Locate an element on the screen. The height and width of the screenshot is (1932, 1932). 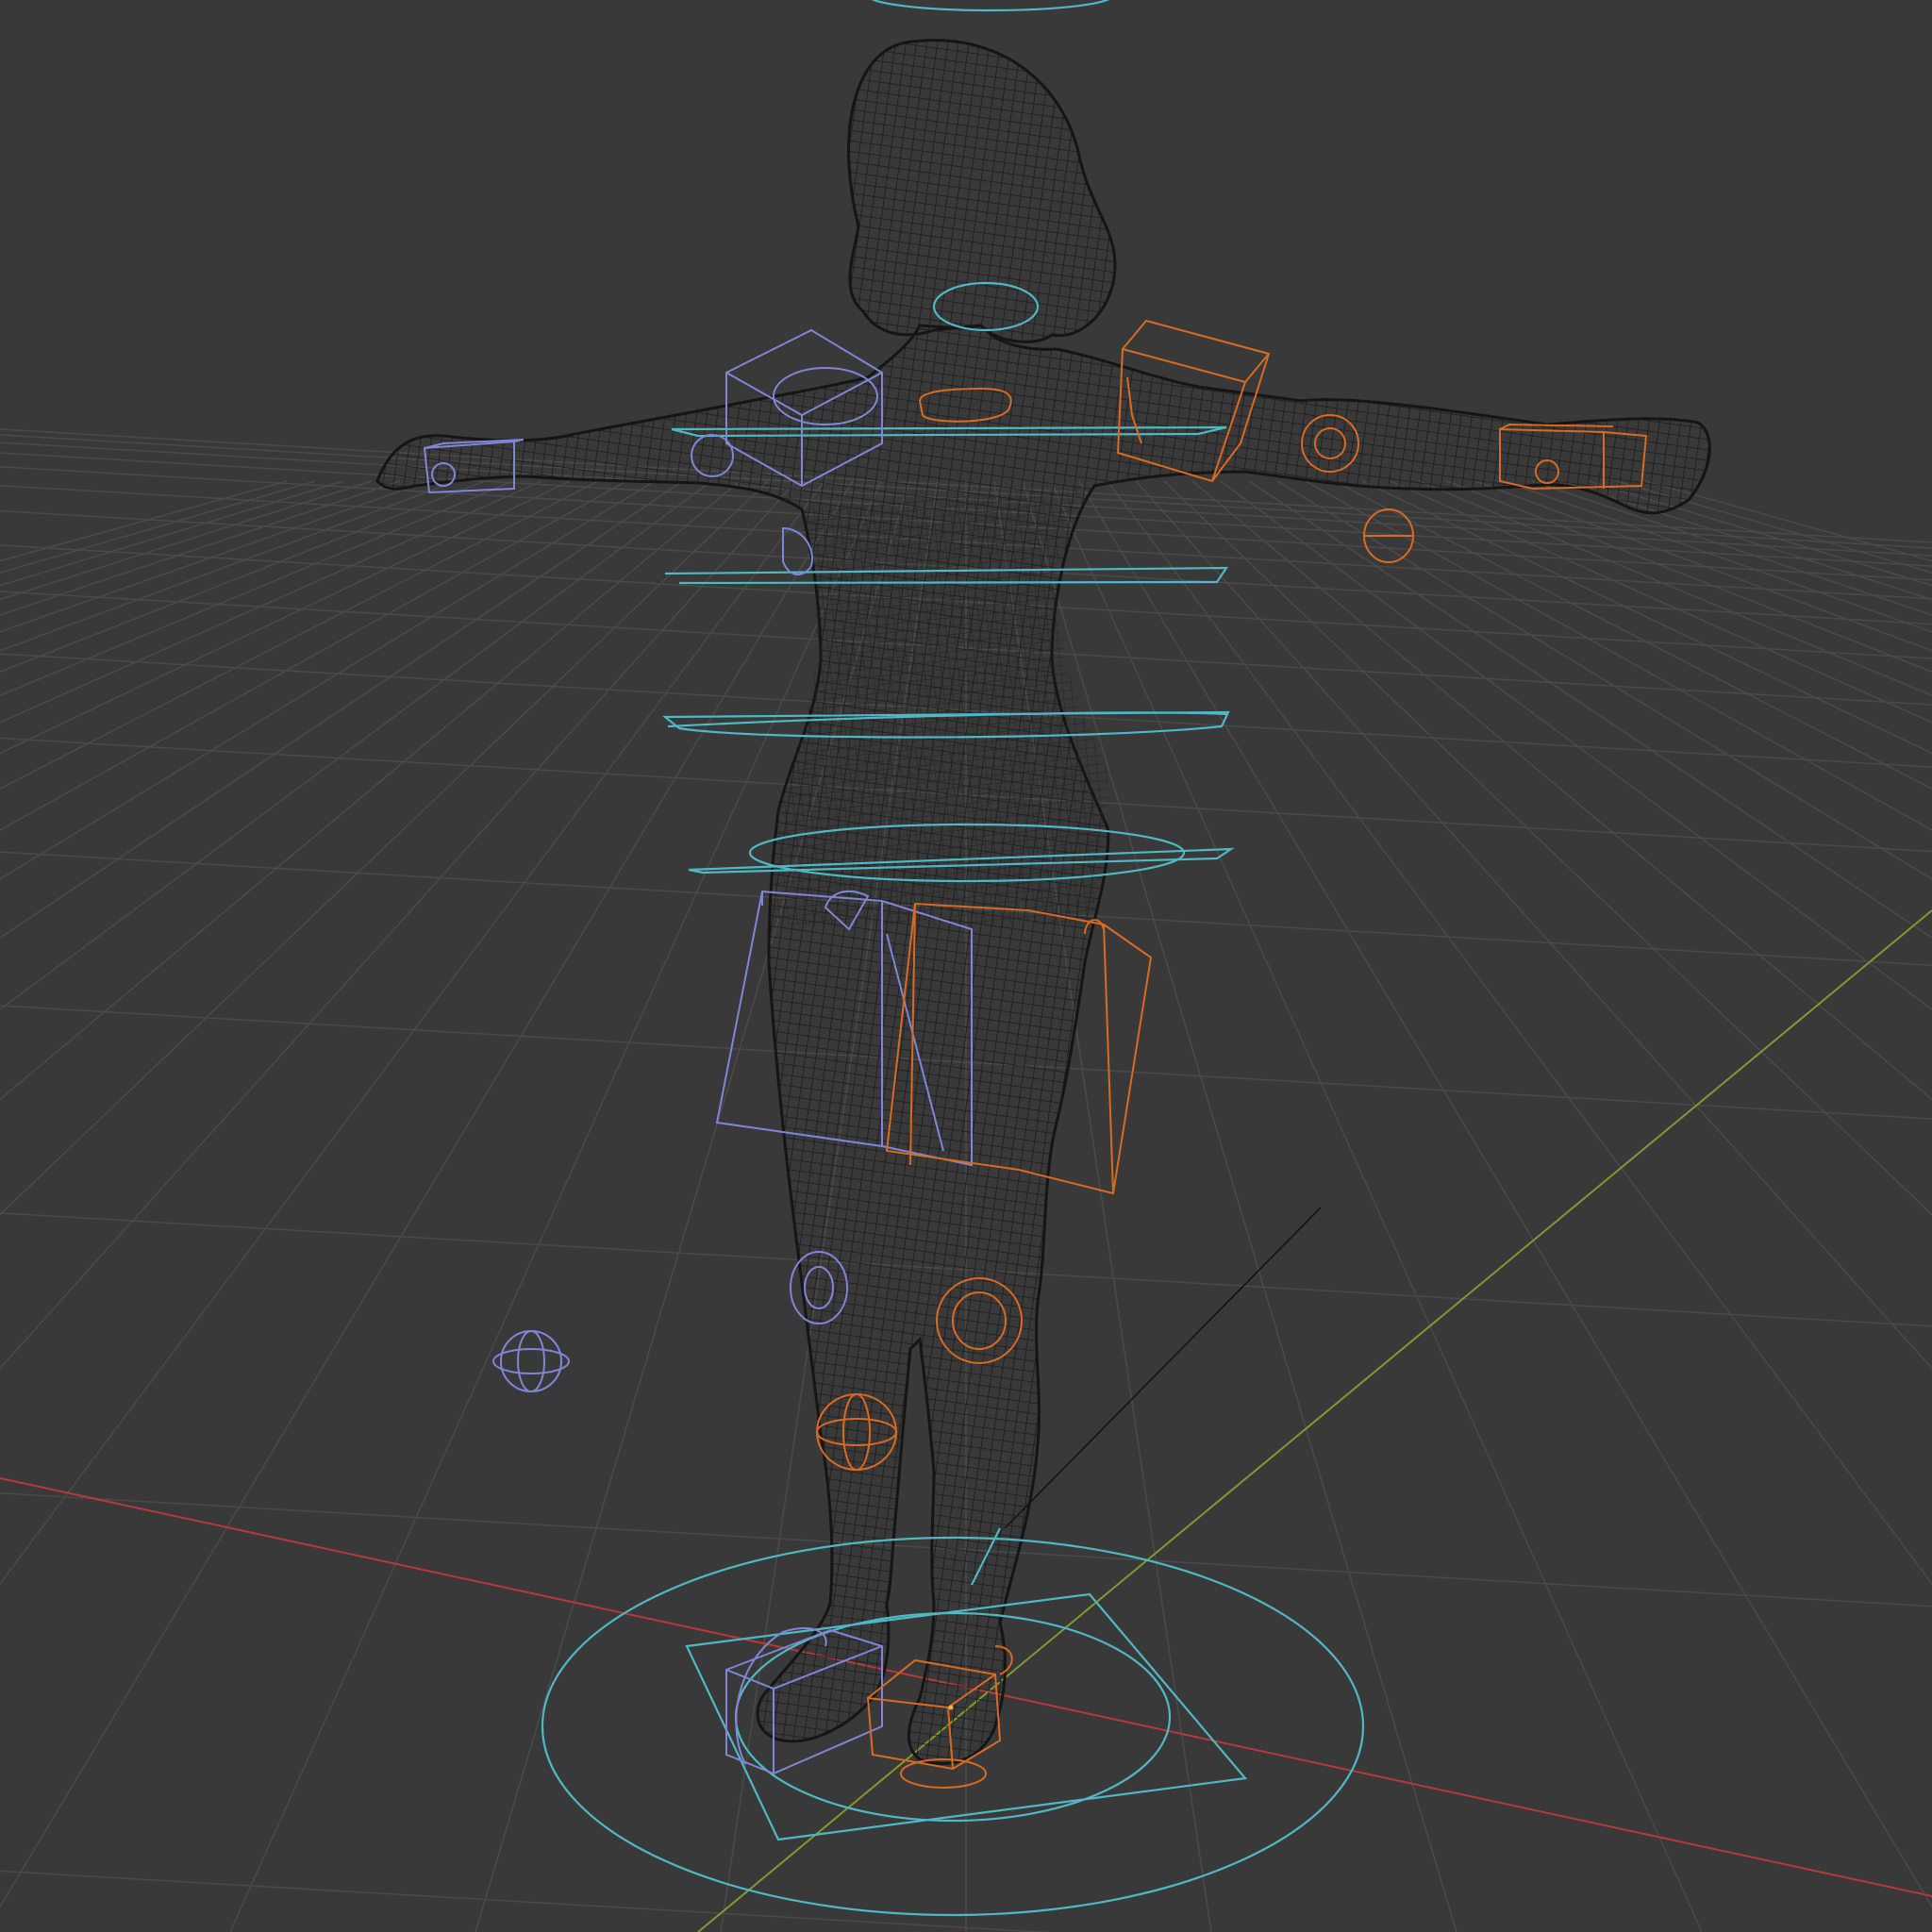
foot-pivot-point is located at coordinates (951, 1708).